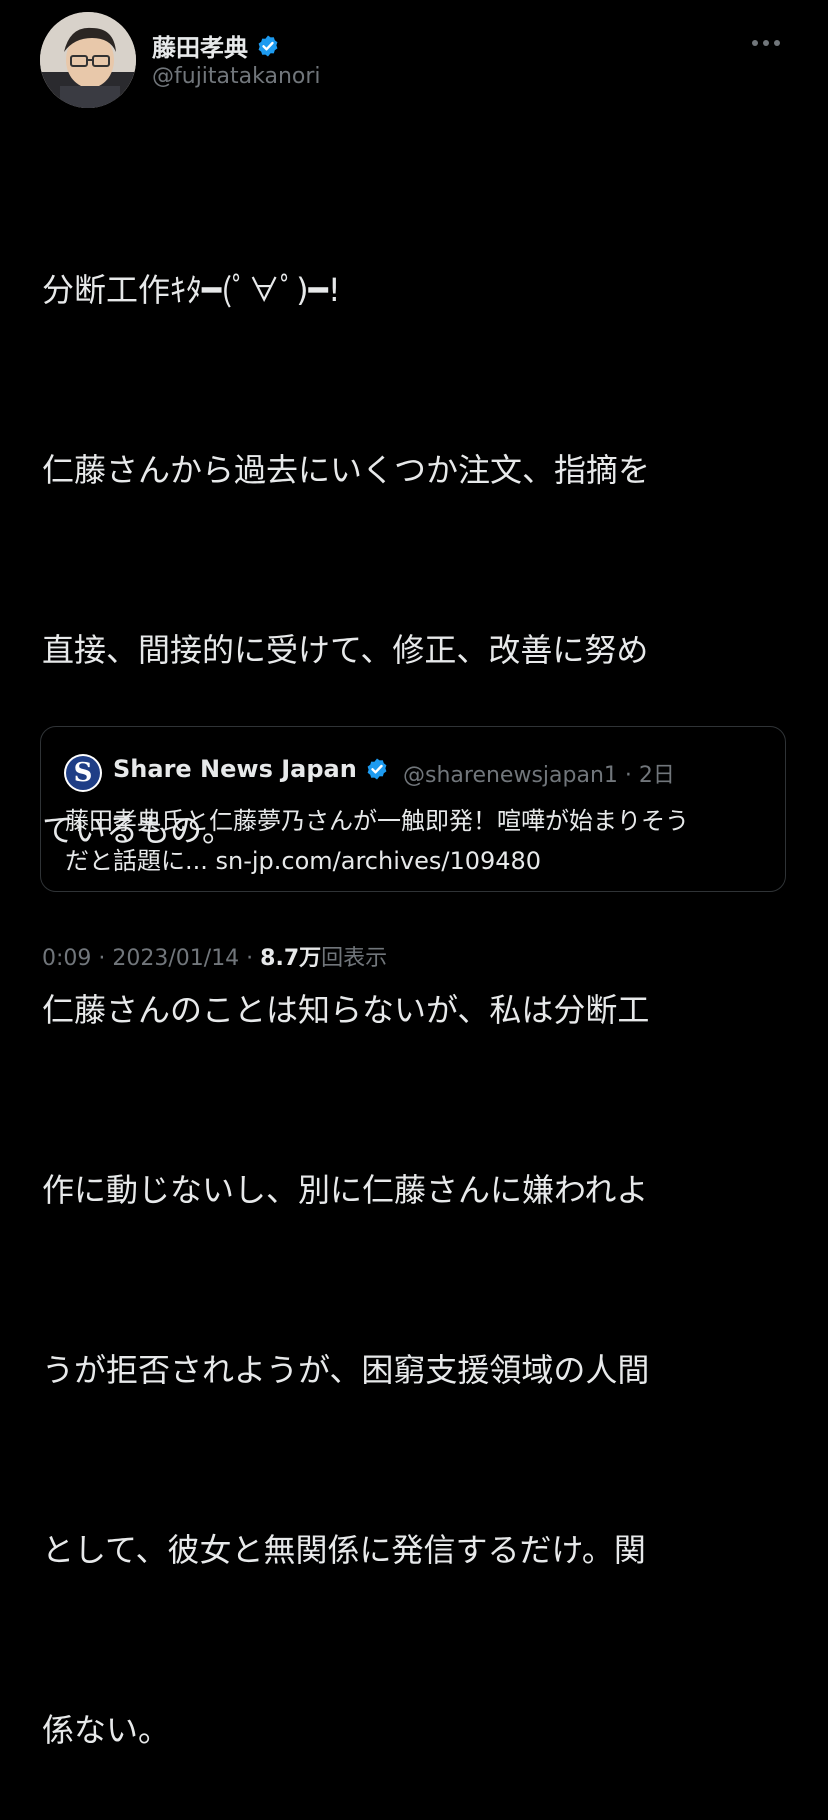 The height and width of the screenshot is (1820, 828). Describe the element at coordinates (346, 1010) in the screenshot. I see `tweet-line: 仁藤さんのことは知らないが、私は分断工` at that location.